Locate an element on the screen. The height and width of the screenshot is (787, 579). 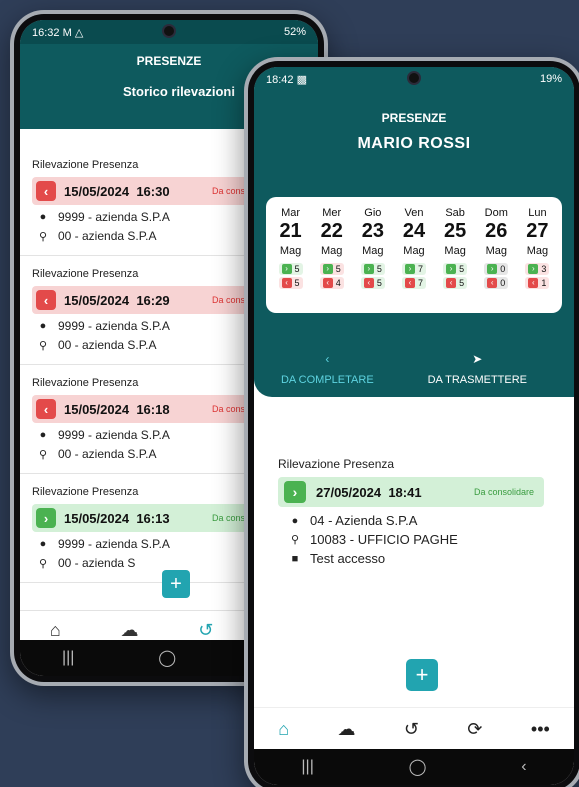
record-note: Test accesso is located at coordinates (348, 558).